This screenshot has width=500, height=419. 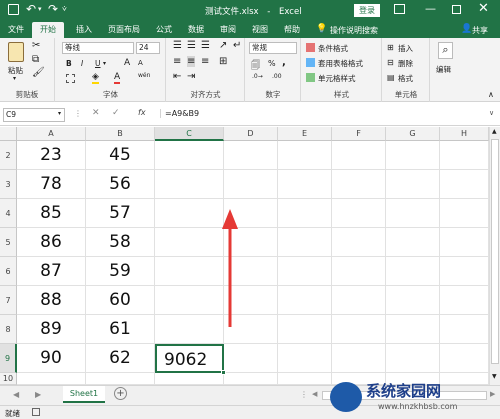 I want to click on format-as-table-button: 套用表格格式, so click(x=340, y=63).